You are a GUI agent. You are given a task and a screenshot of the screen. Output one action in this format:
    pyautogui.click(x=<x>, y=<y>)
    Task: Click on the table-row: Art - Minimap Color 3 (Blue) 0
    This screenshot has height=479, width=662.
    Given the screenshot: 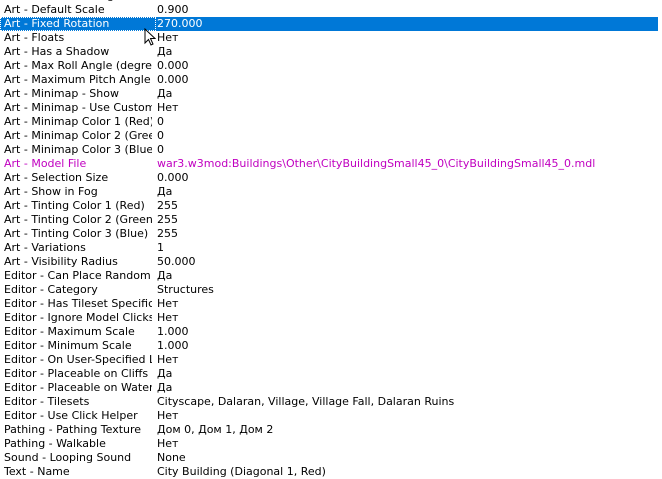 What is the action you would take?
    pyautogui.click(x=329, y=150)
    